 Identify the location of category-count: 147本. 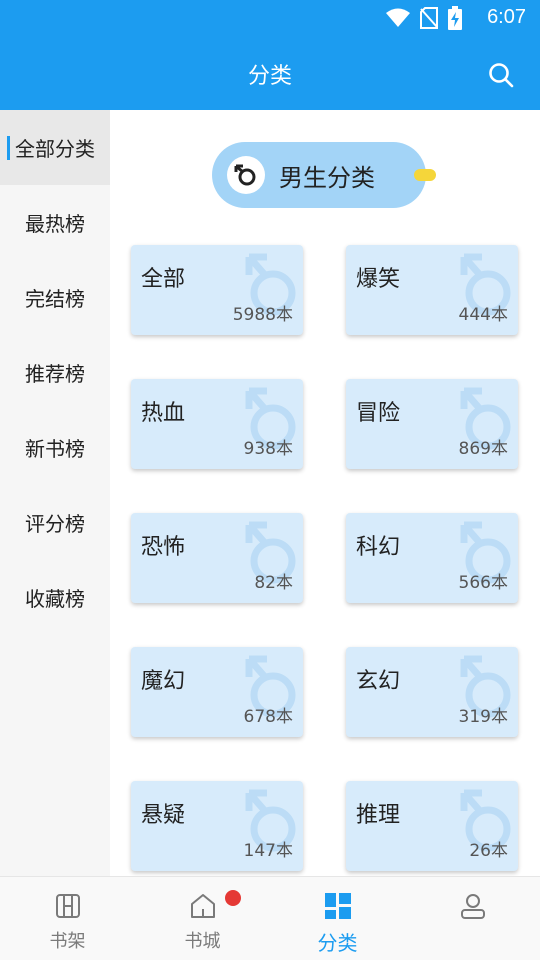
(268, 851).